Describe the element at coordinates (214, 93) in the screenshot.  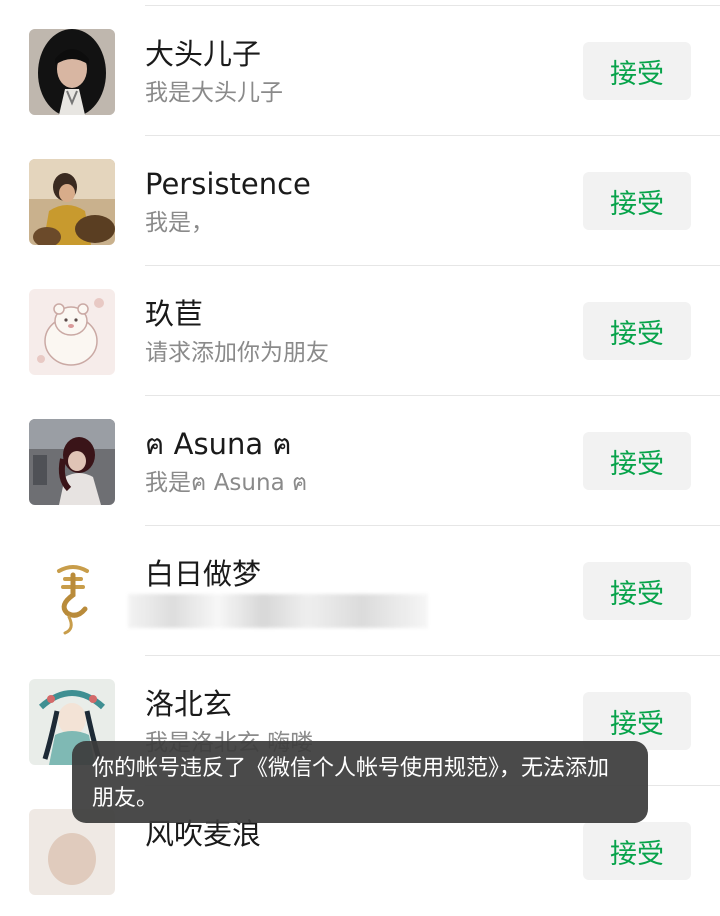
I see `request-message: 我是大头儿子` at that location.